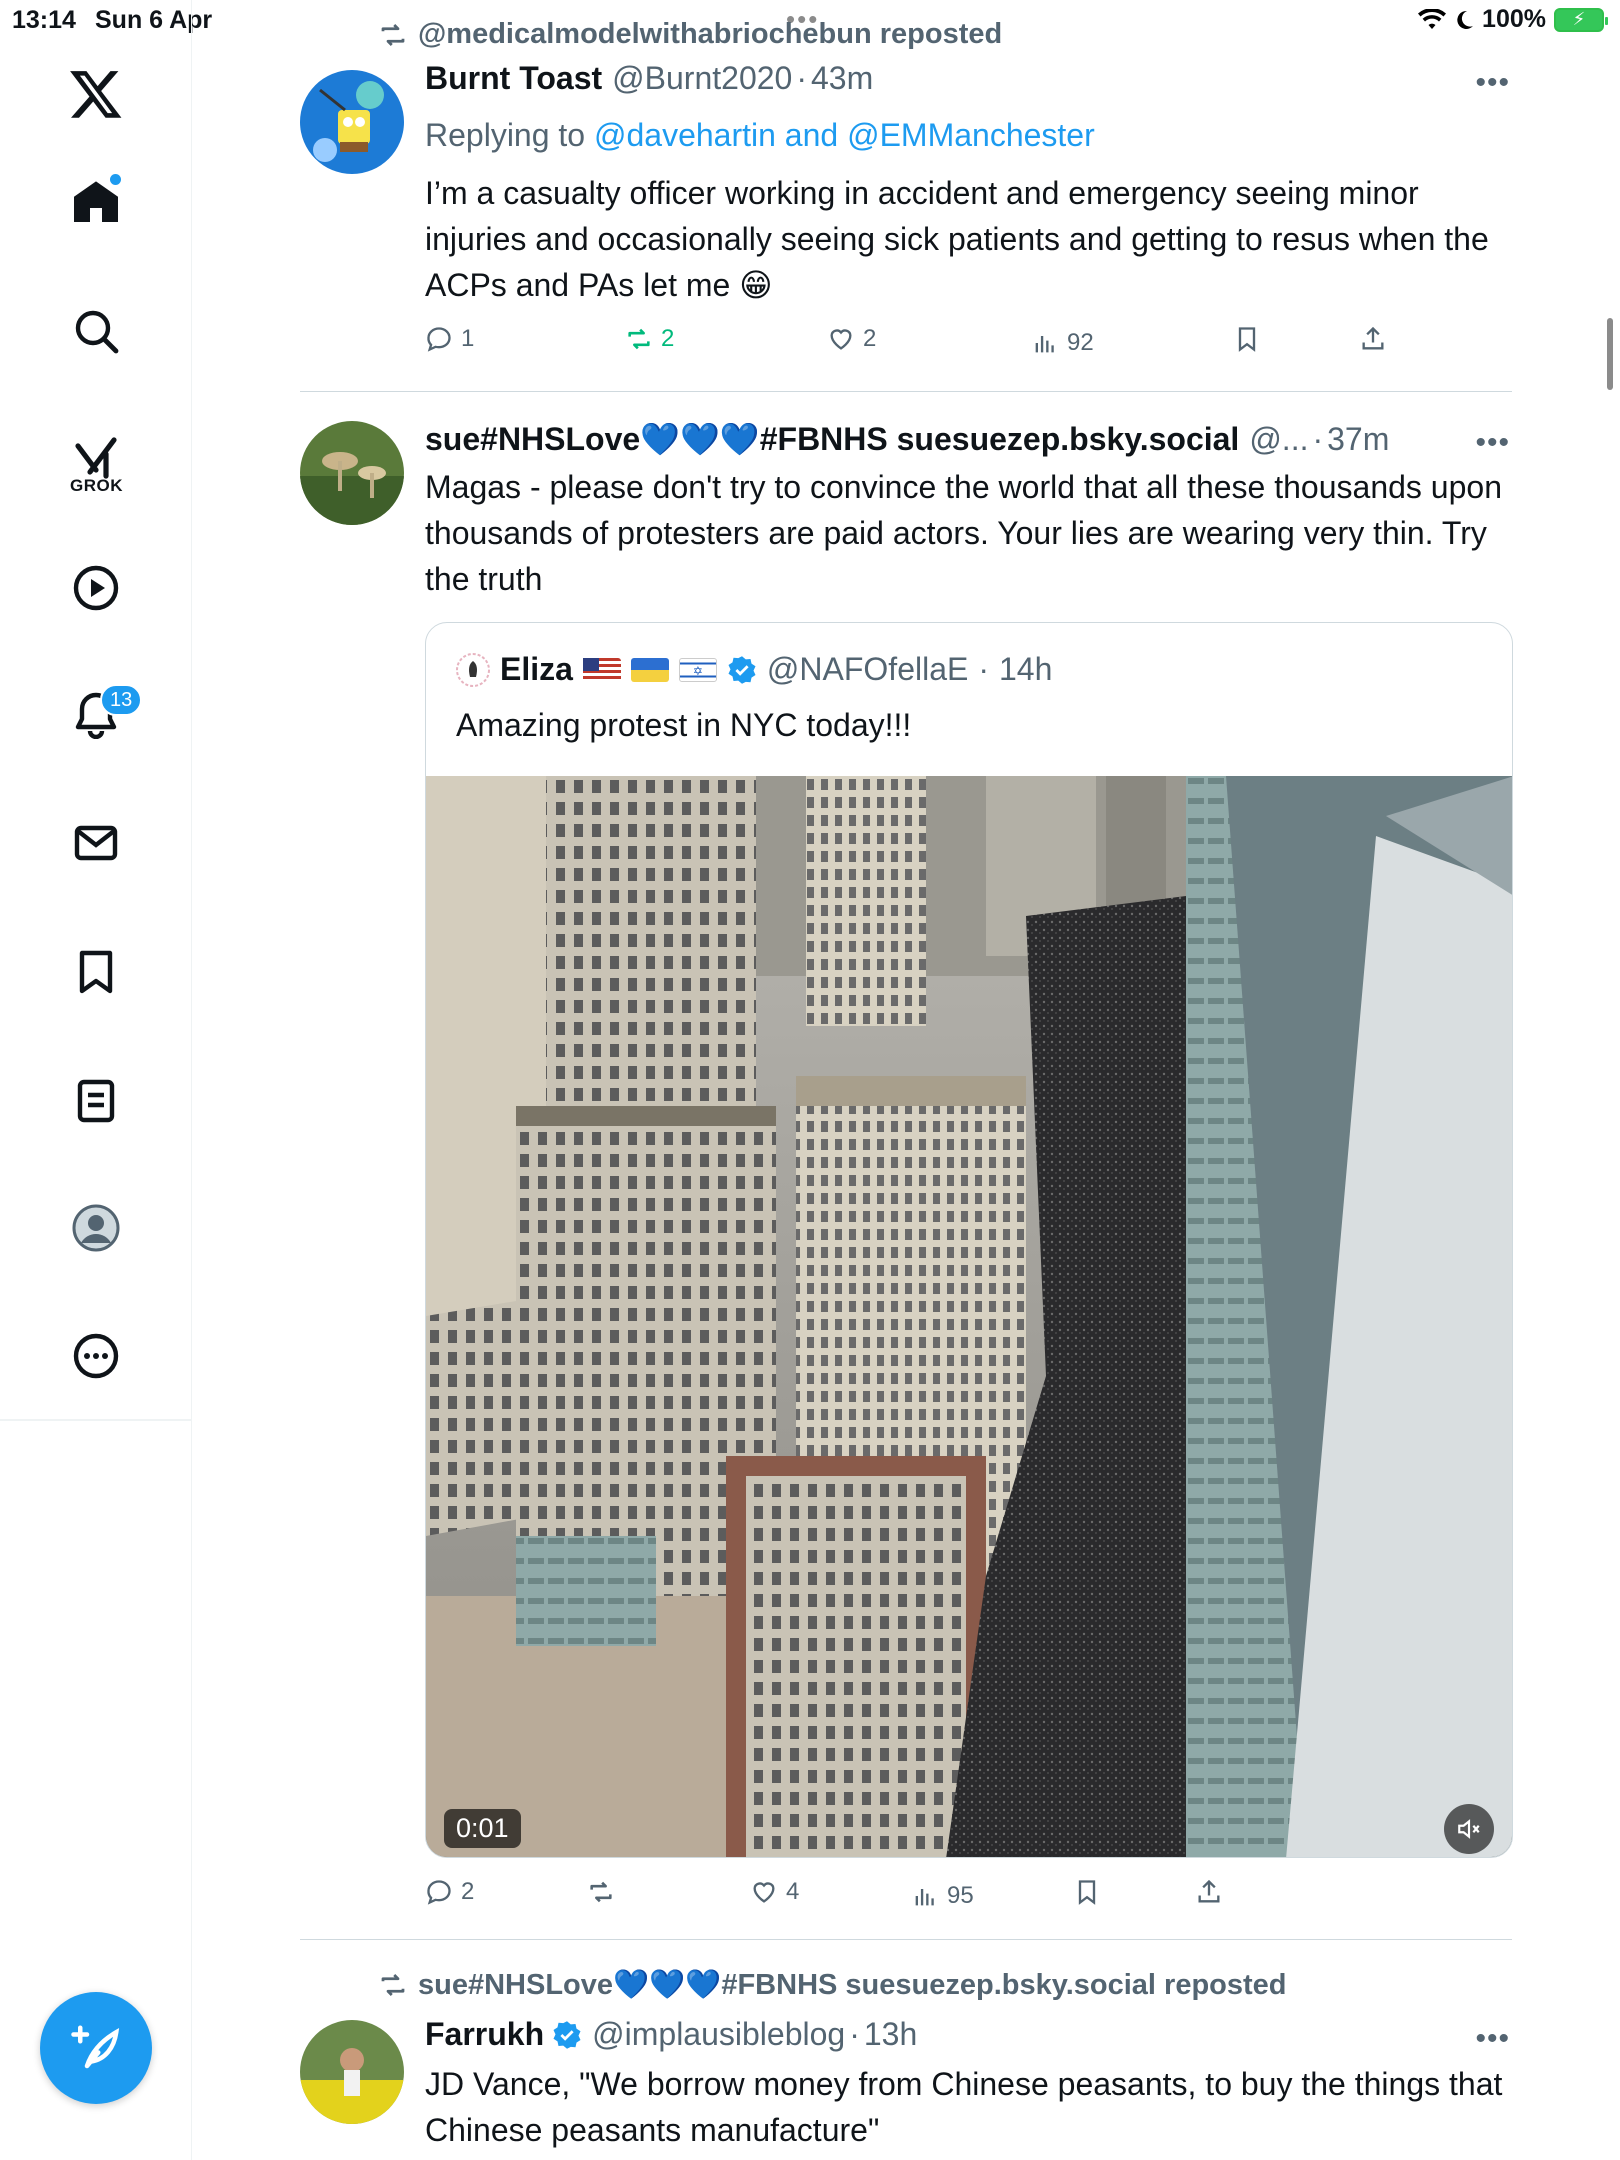 The width and height of the screenshot is (1620, 2160). I want to click on sidebar-item-explore, so click(96, 331).